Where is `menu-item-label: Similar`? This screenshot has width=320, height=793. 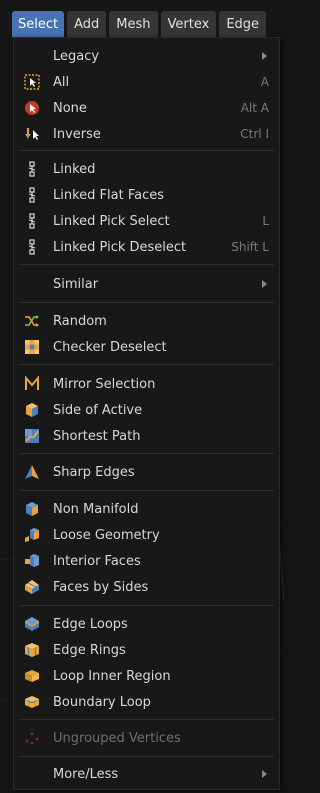
menu-item-label: Similar is located at coordinates (76, 284).